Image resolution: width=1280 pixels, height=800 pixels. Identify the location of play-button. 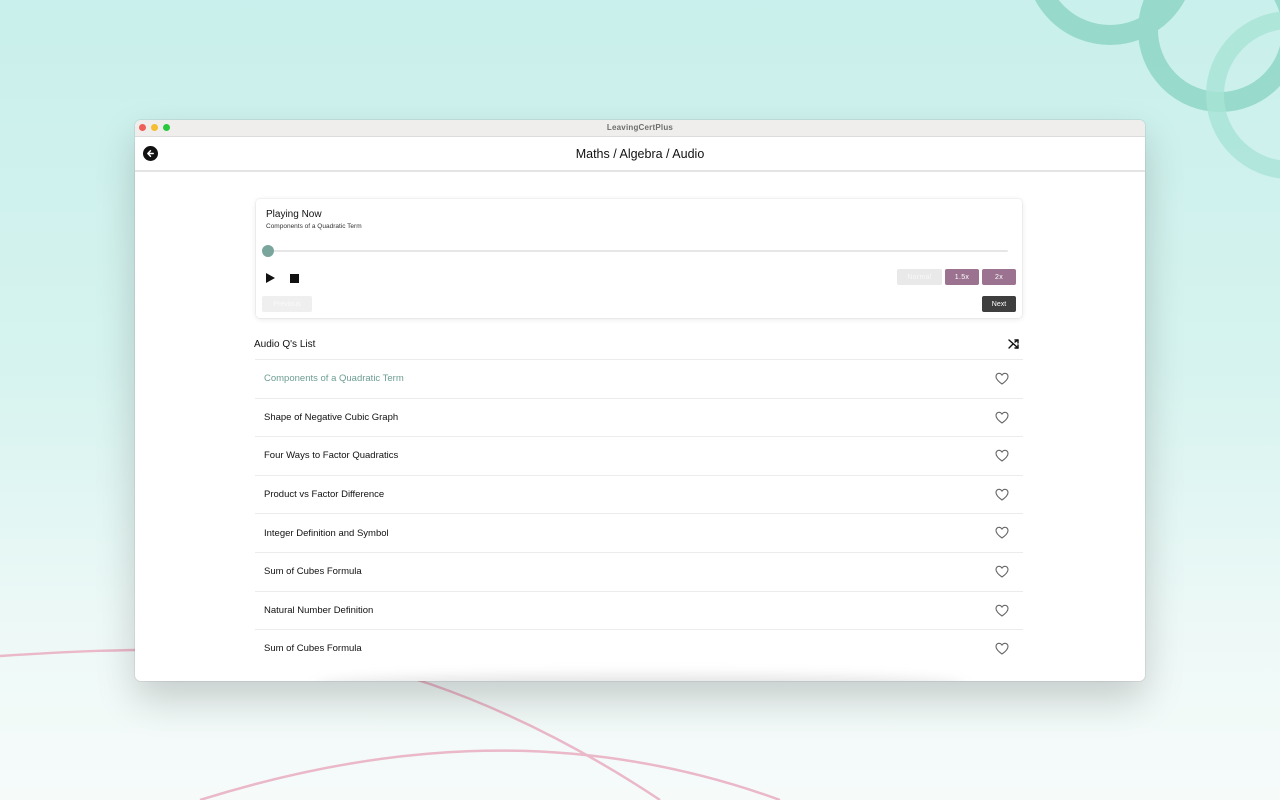
(270, 278).